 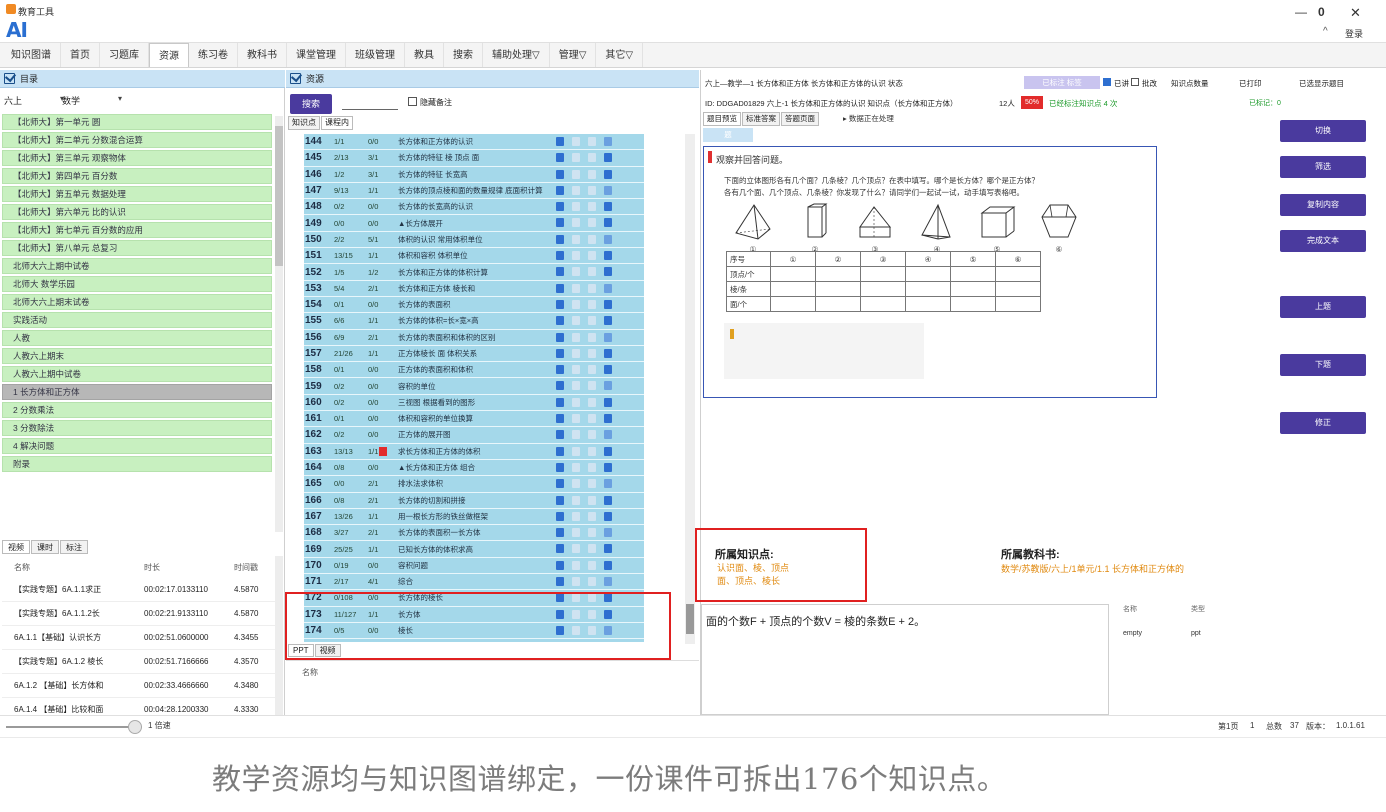 What do you see at coordinates (142, 638) in the screenshot?
I see `table-row: 6A.1.1【基础】认识长方 00:02:51.0600000 4.3455` at bounding box center [142, 638].